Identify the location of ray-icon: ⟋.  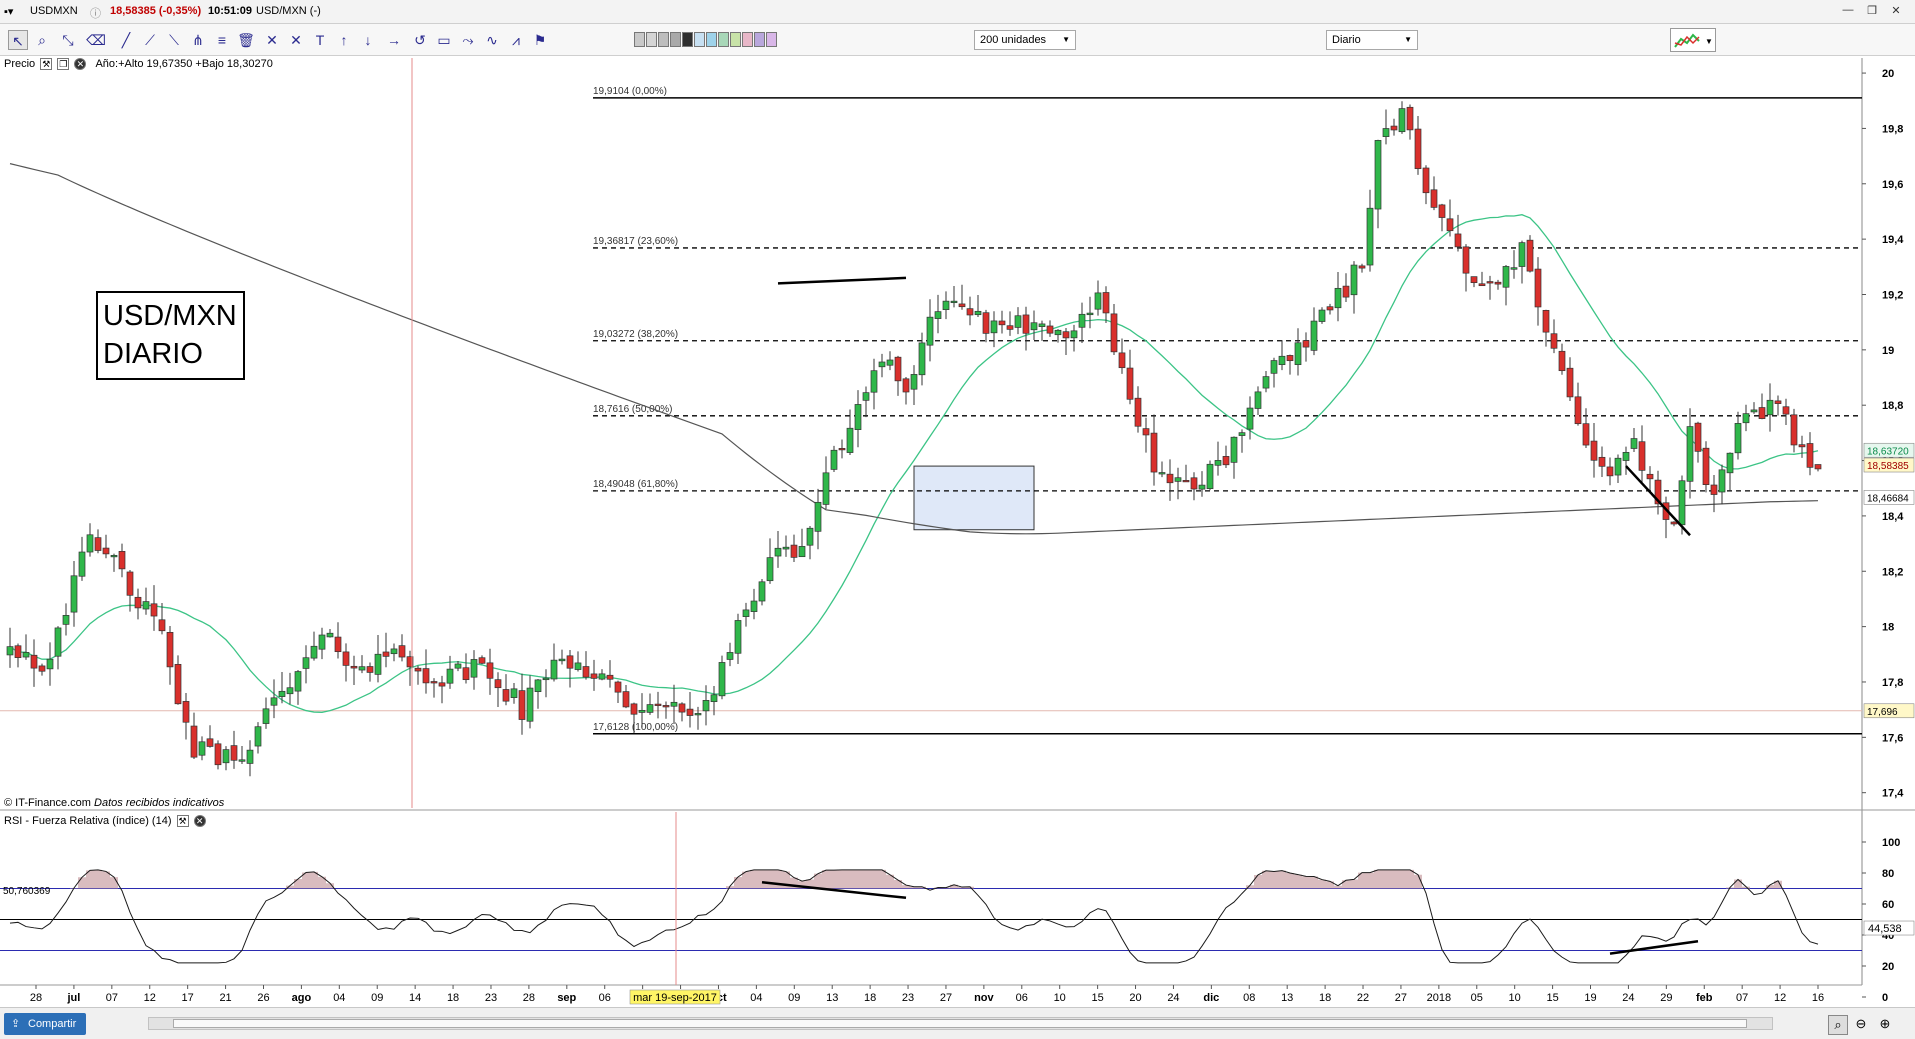
(150, 40).